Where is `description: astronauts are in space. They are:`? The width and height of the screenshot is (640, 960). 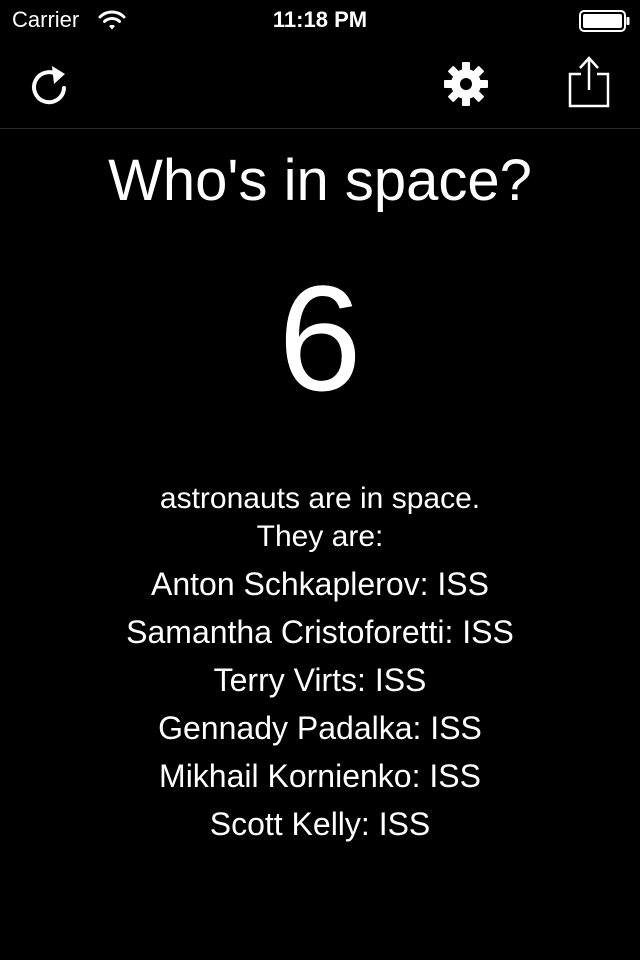 description: astronauts are in space. They are: is located at coordinates (320, 518).